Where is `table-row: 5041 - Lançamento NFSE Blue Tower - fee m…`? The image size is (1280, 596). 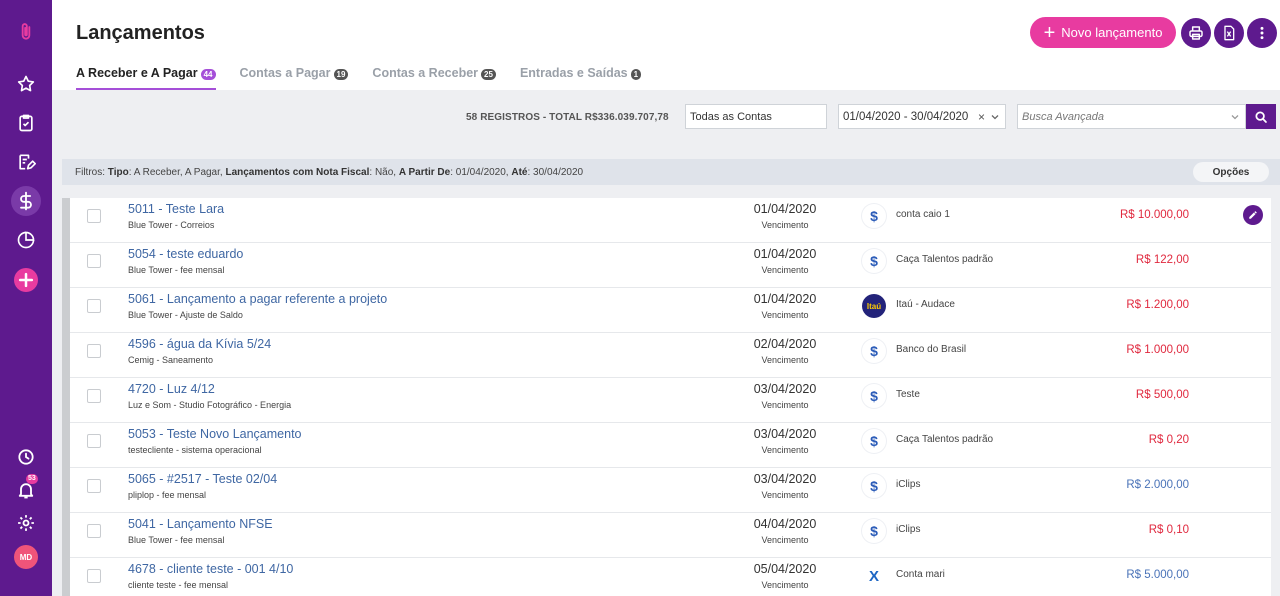
table-row: 5041 - Lançamento NFSE Blue Tower - fee m… is located at coordinates (666, 535).